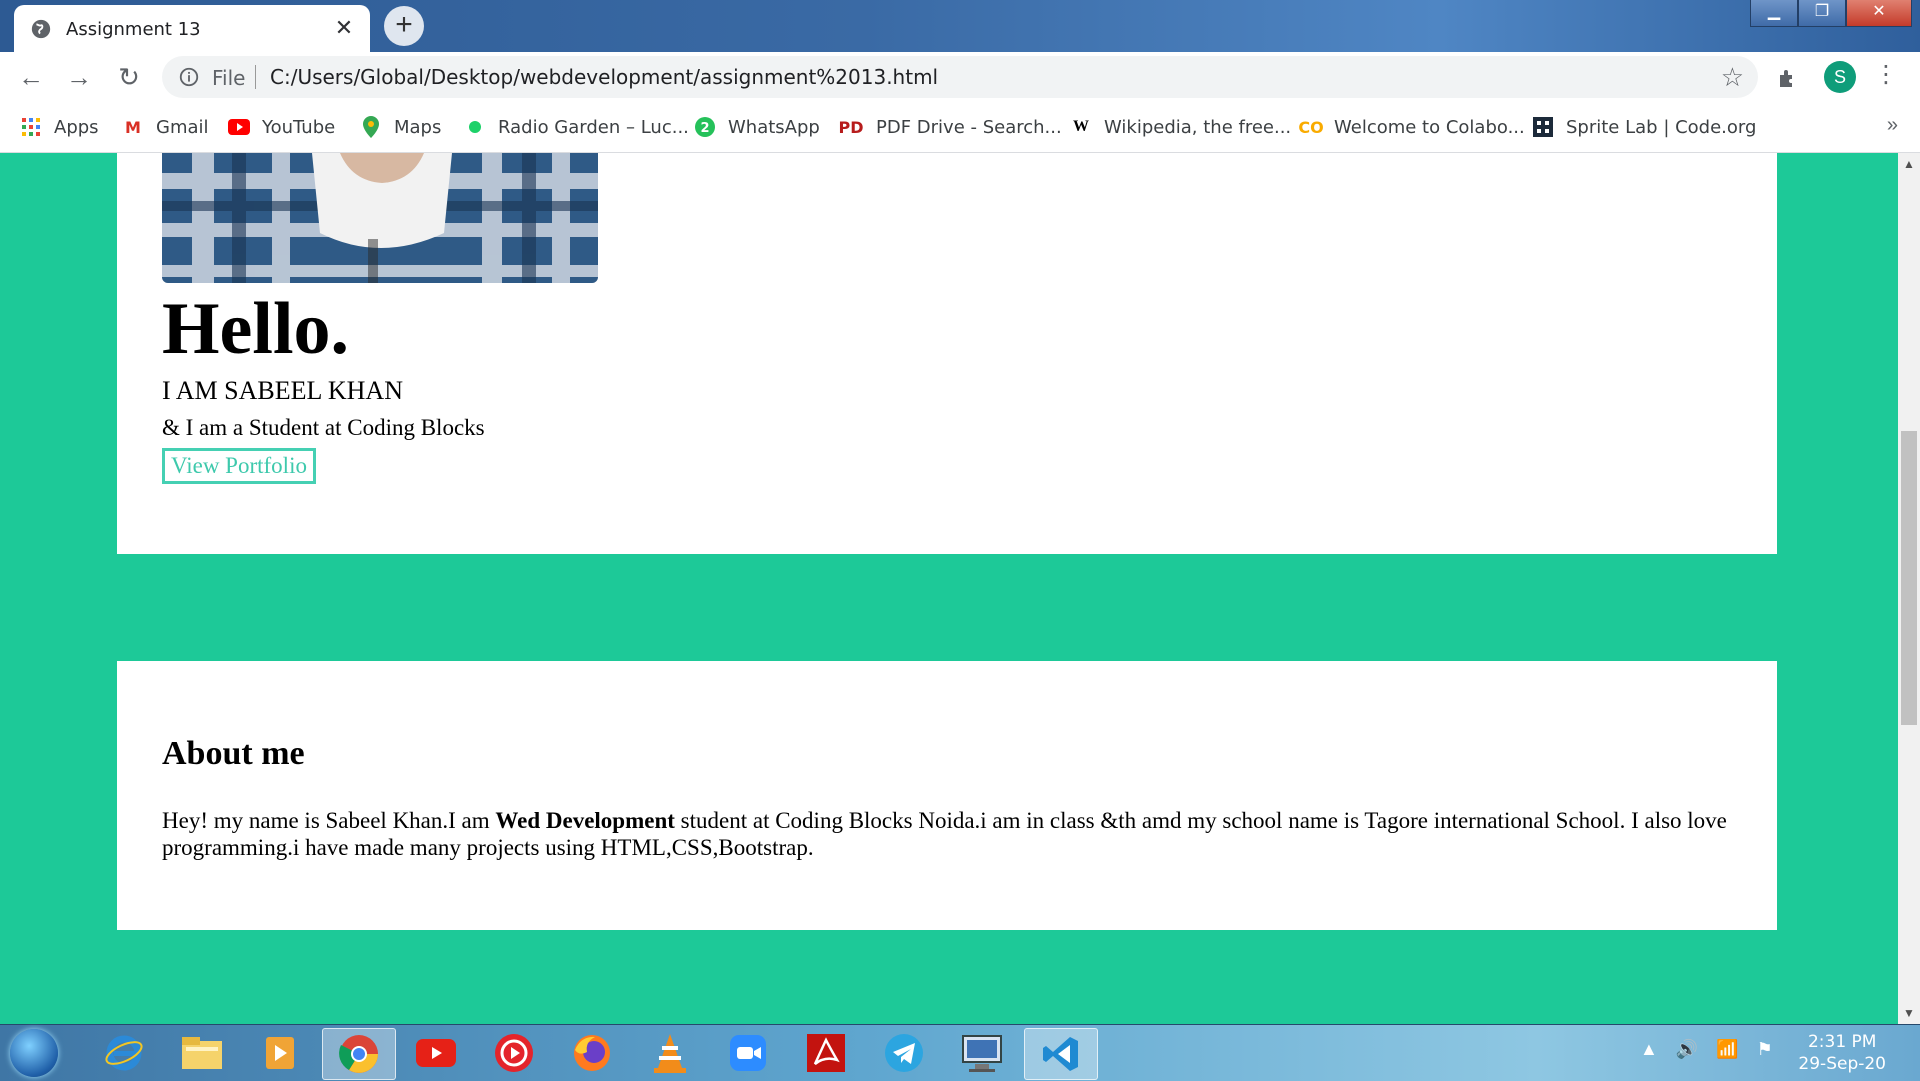  I want to click on tab-title: Assignment 13, so click(133, 29).